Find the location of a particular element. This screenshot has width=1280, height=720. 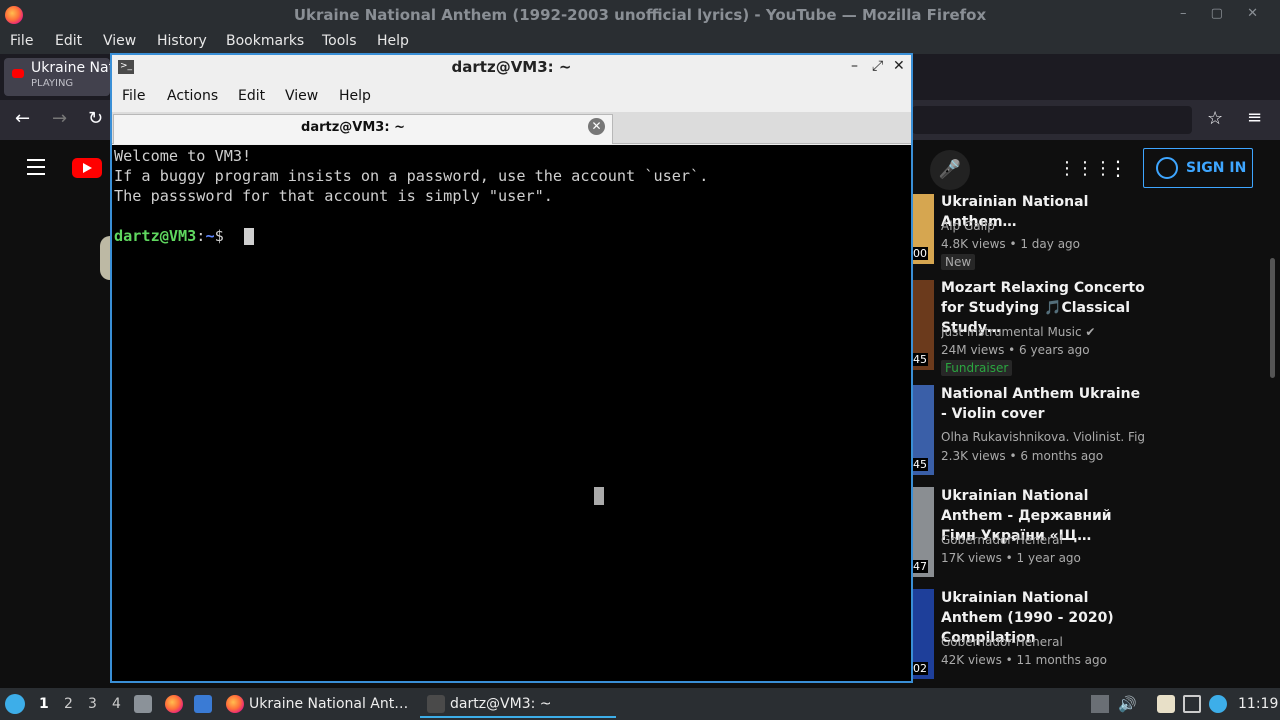

minimize-icon: – is located at coordinates (854, 66).